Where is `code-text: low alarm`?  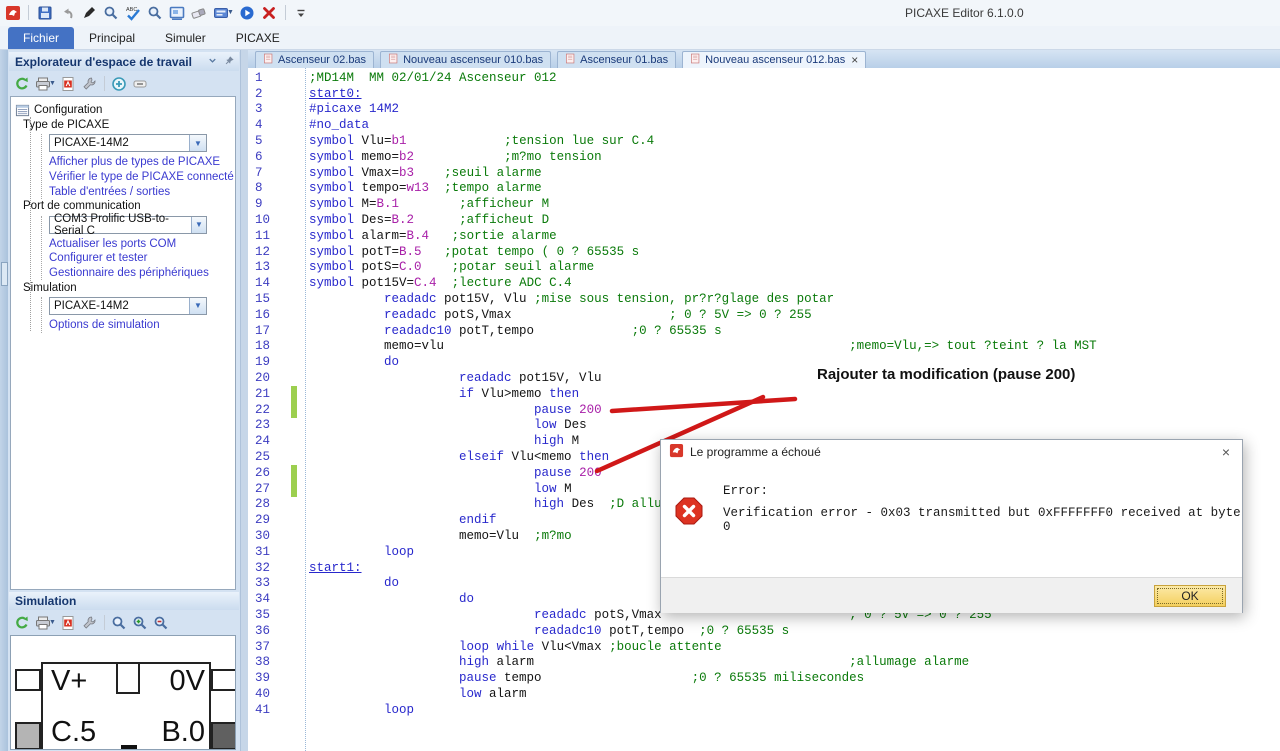 code-text: low alarm is located at coordinates (412, 694).